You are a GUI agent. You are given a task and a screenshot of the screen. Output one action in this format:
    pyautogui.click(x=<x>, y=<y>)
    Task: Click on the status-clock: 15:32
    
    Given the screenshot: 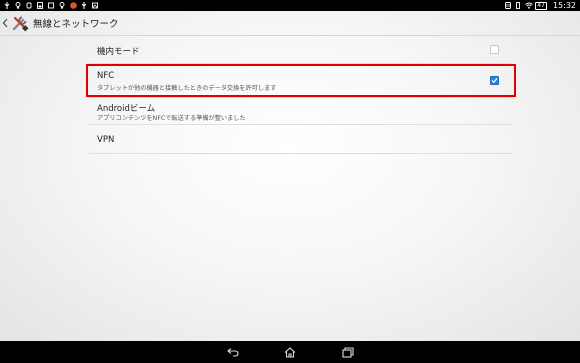 What is the action you would take?
    pyautogui.click(x=564, y=5)
    